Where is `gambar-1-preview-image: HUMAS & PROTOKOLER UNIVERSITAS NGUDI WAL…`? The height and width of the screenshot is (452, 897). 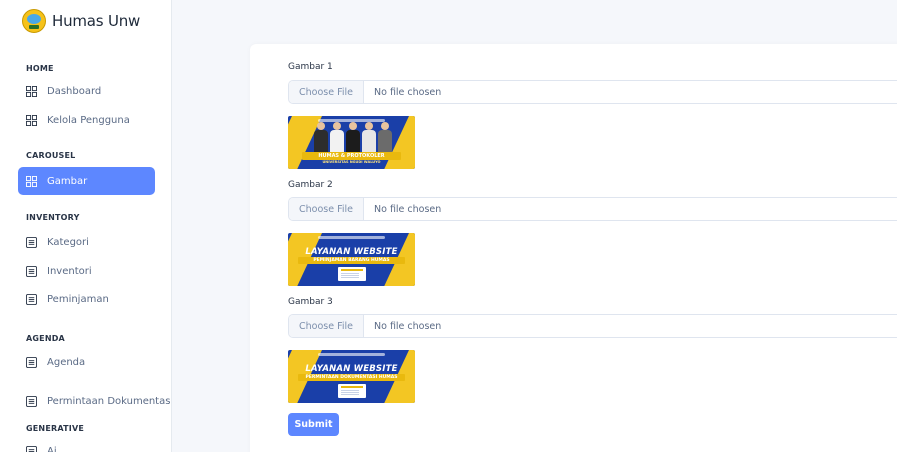 gambar-1-preview-image: HUMAS & PROTOKOLER UNIVERSITAS NGUDI WAL… is located at coordinates (351, 142).